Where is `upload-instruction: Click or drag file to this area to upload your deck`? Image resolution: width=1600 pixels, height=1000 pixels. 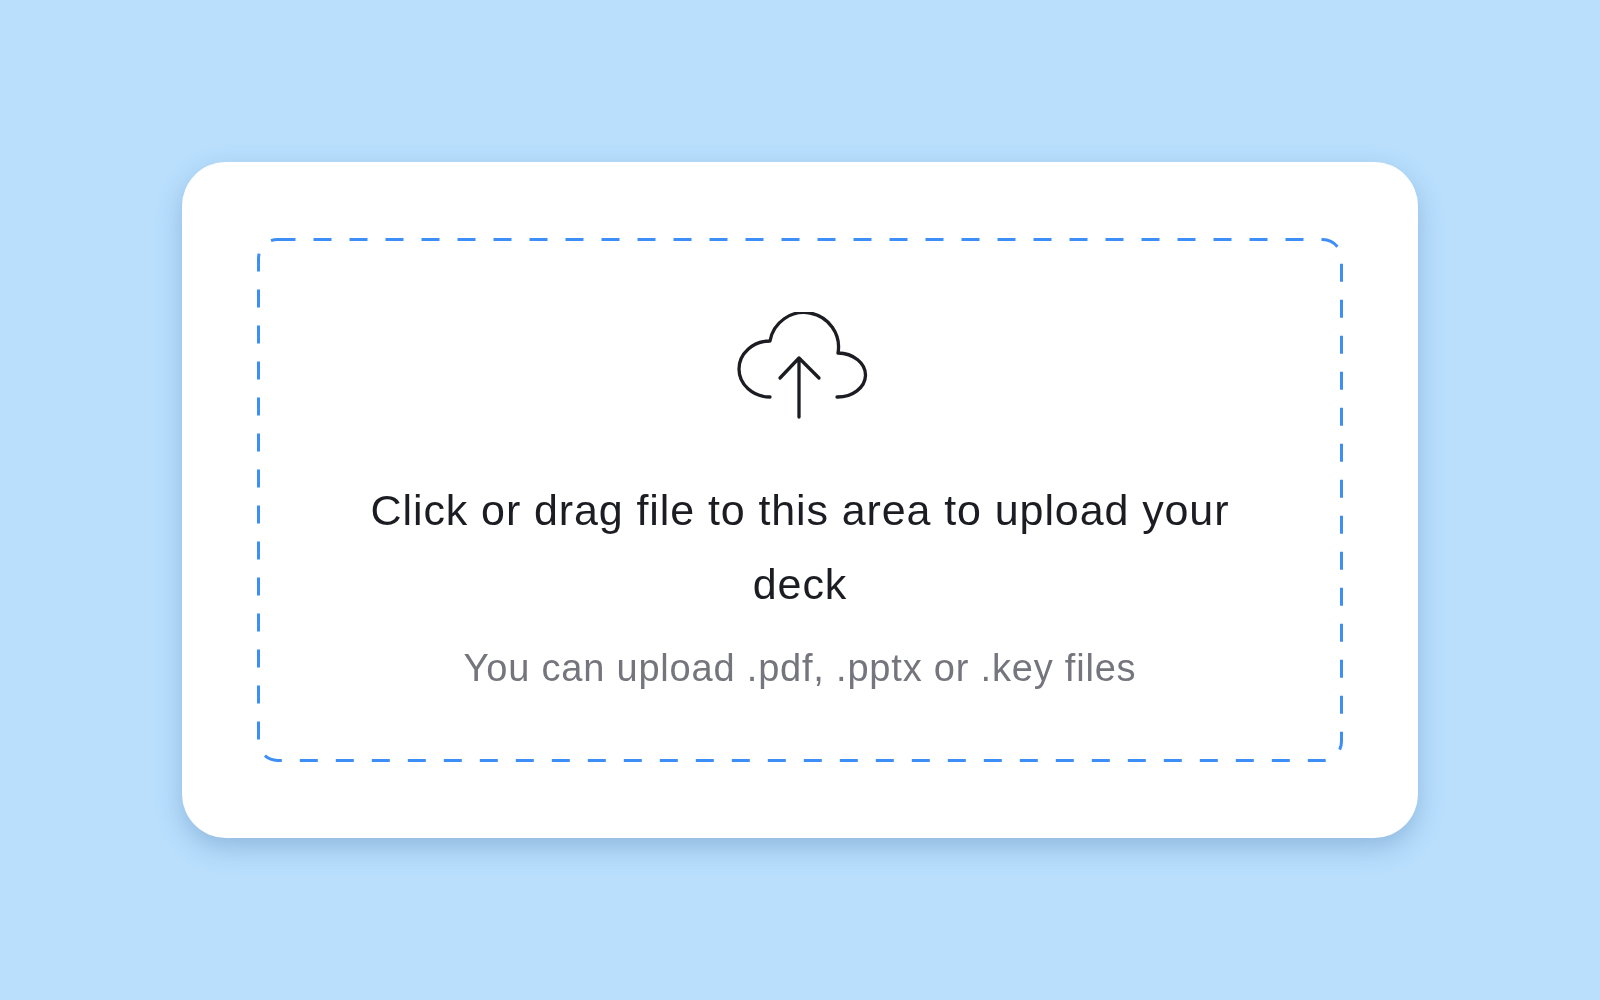
upload-instruction: Click or drag file to this area to upload your deck is located at coordinates (800, 547).